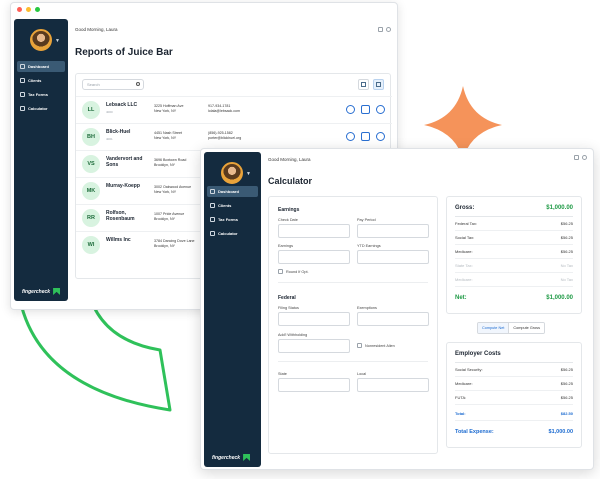  What do you see at coordinates (514, 384) in the screenshot?
I see `employer-medicare-row: Medicare: $56.25` at bounding box center [514, 384].